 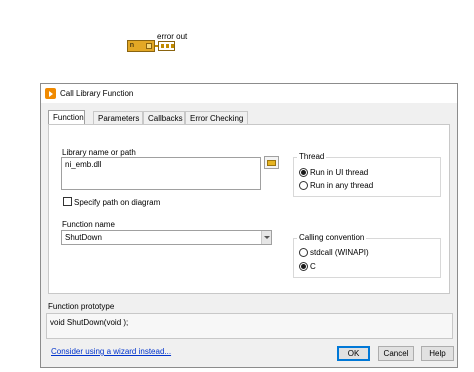 What do you see at coordinates (164, 117) in the screenshot?
I see `tab-callbacks: Callbacks` at bounding box center [164, 117].